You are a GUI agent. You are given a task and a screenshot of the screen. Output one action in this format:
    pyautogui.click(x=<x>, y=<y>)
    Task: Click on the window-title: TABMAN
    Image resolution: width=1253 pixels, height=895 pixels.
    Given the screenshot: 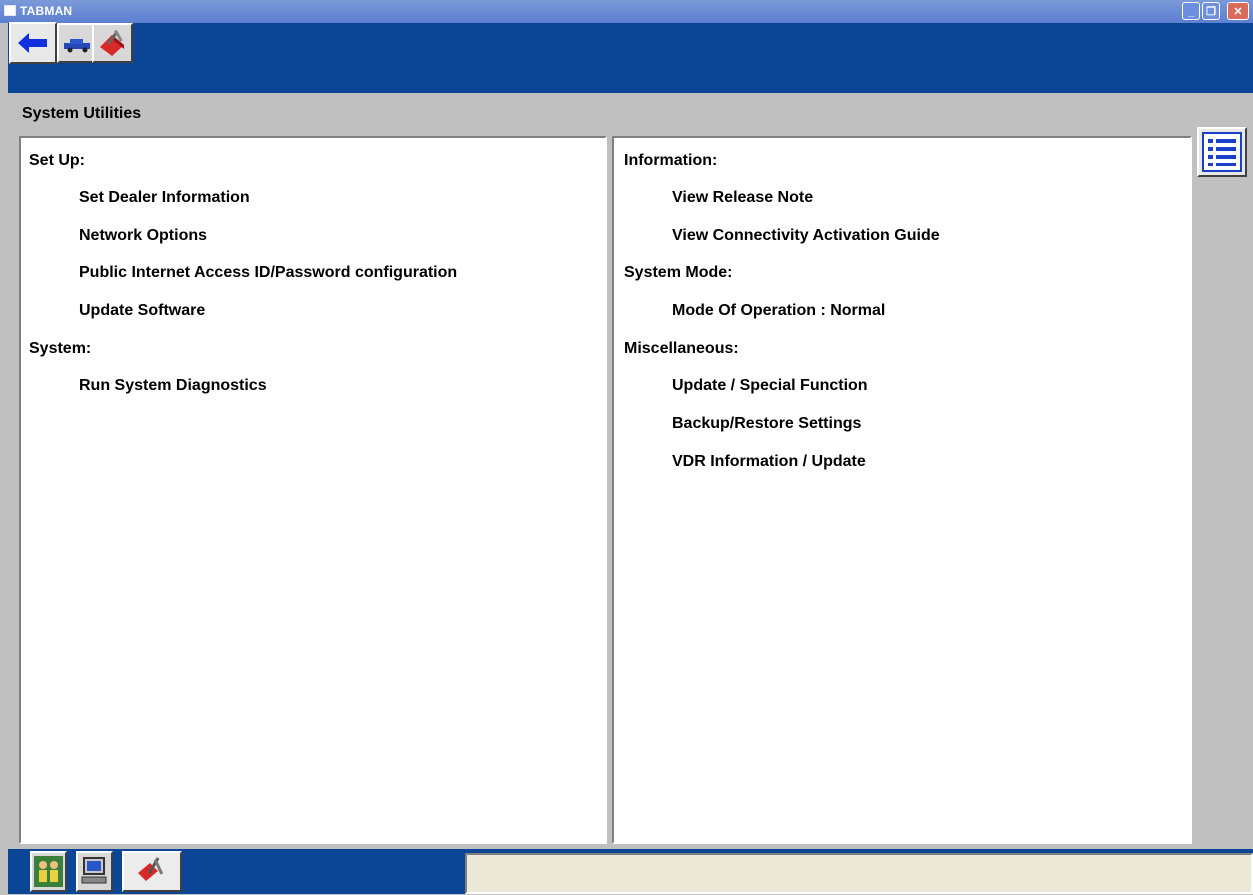 What is the action you would take?
    pyautogui.click(x=46, y=11)
    